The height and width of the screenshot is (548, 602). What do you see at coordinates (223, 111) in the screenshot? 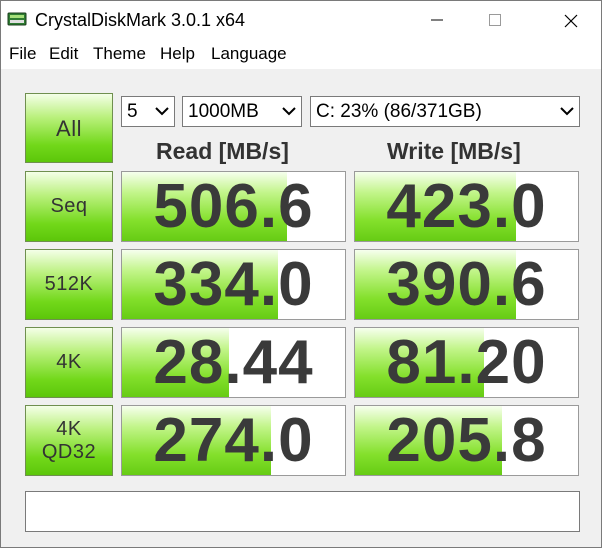
I see `test-size-value: 1000MB` at bounding box center [223, 111].